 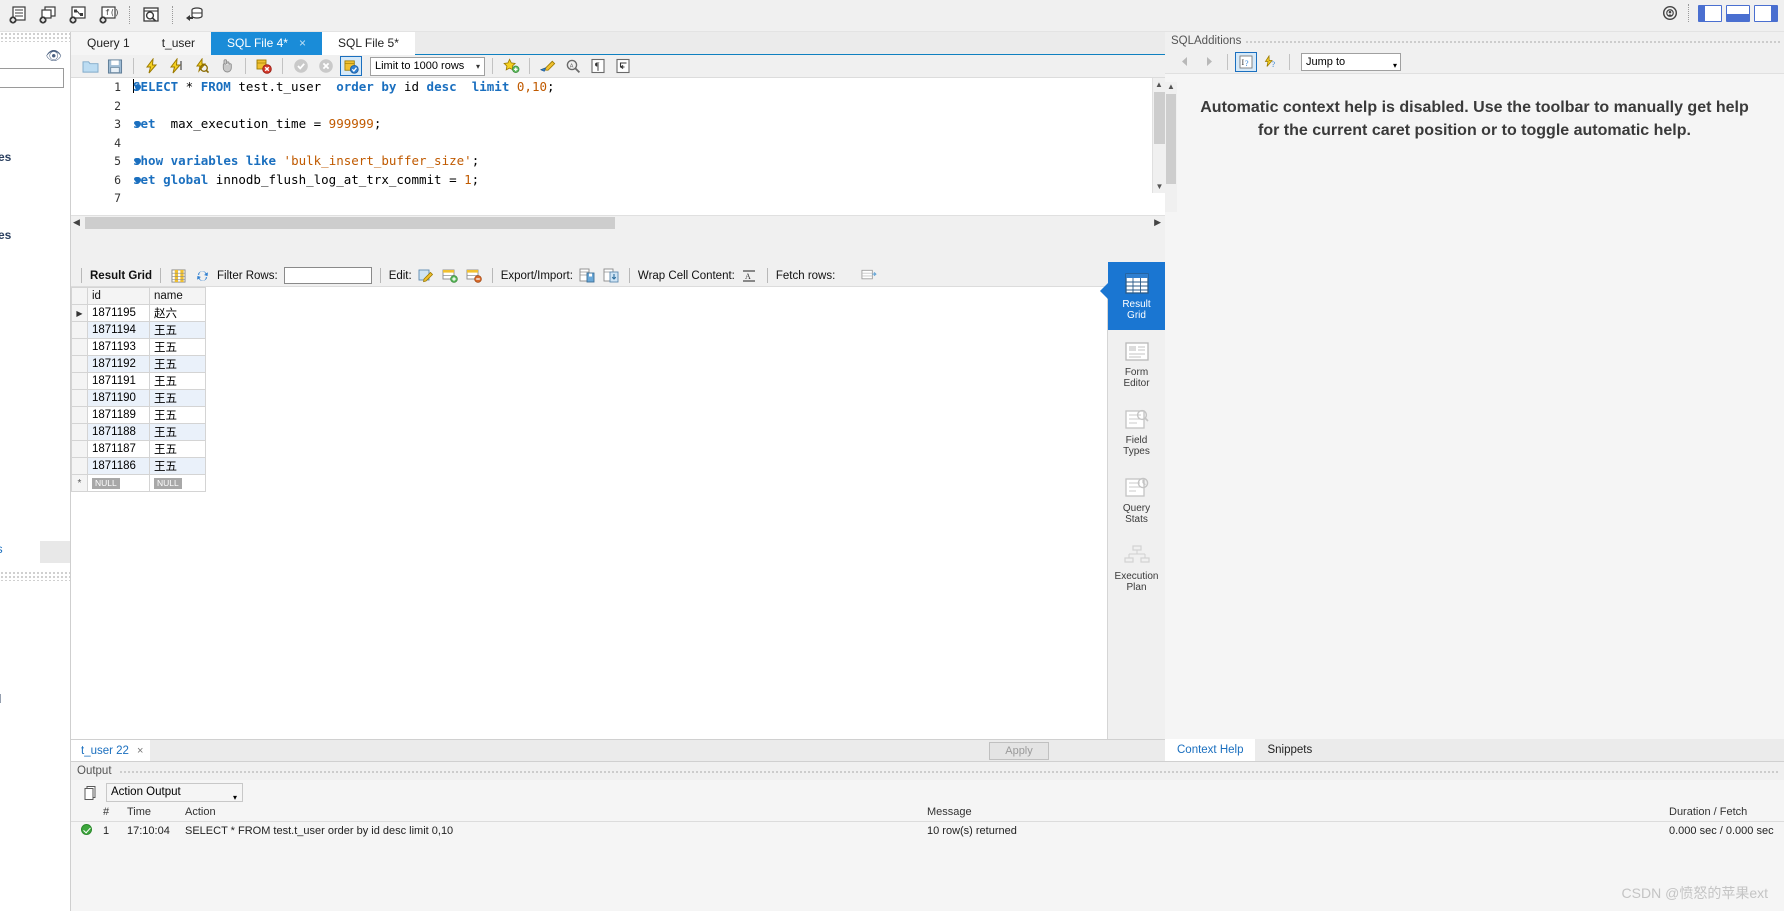 I want to click on column-header-name: name, so click(x=177, y=296).